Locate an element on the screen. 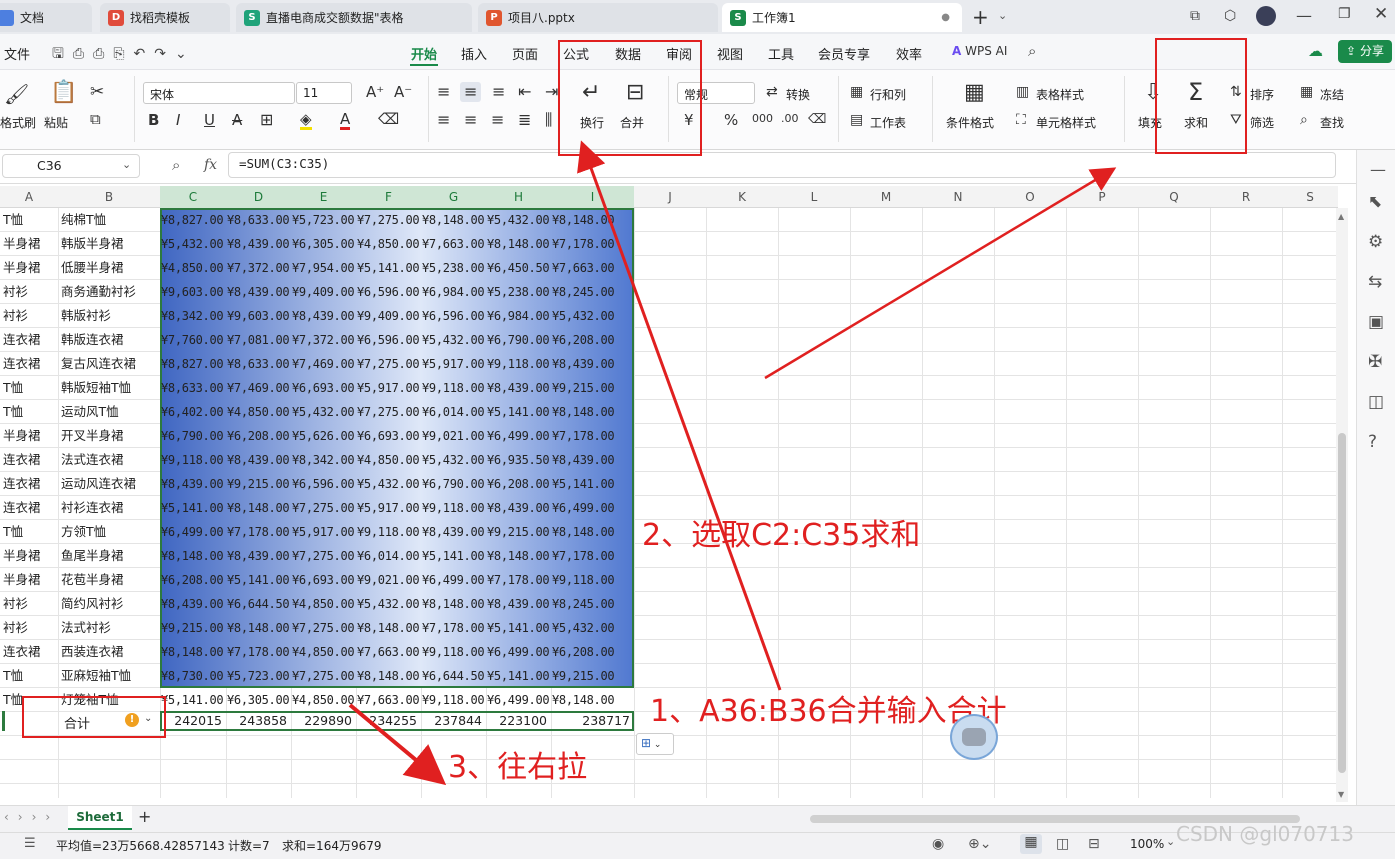  annotation-step2: 2、选取C2:C35求和 is located at coordinates (781, 535).